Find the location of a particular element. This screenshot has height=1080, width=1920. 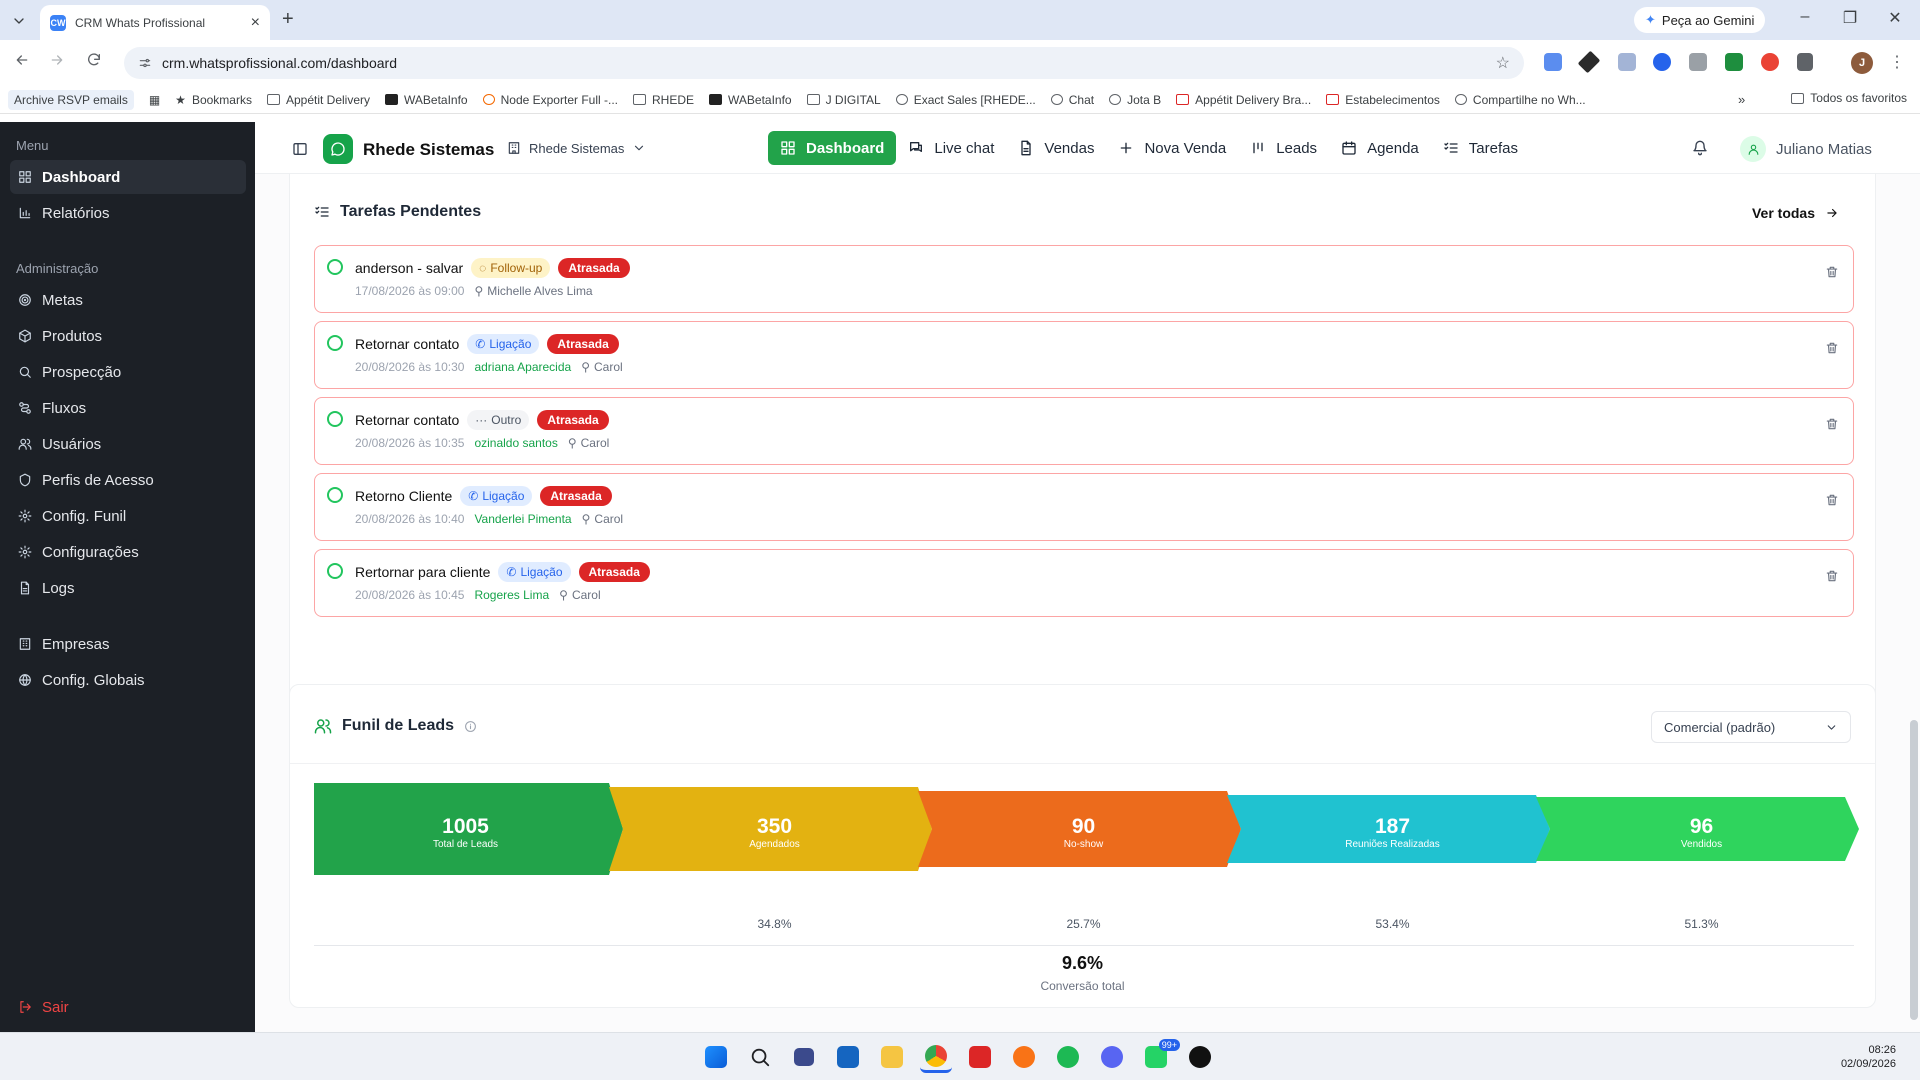

meet-extension-icon is located at coordinates (1662, 62).